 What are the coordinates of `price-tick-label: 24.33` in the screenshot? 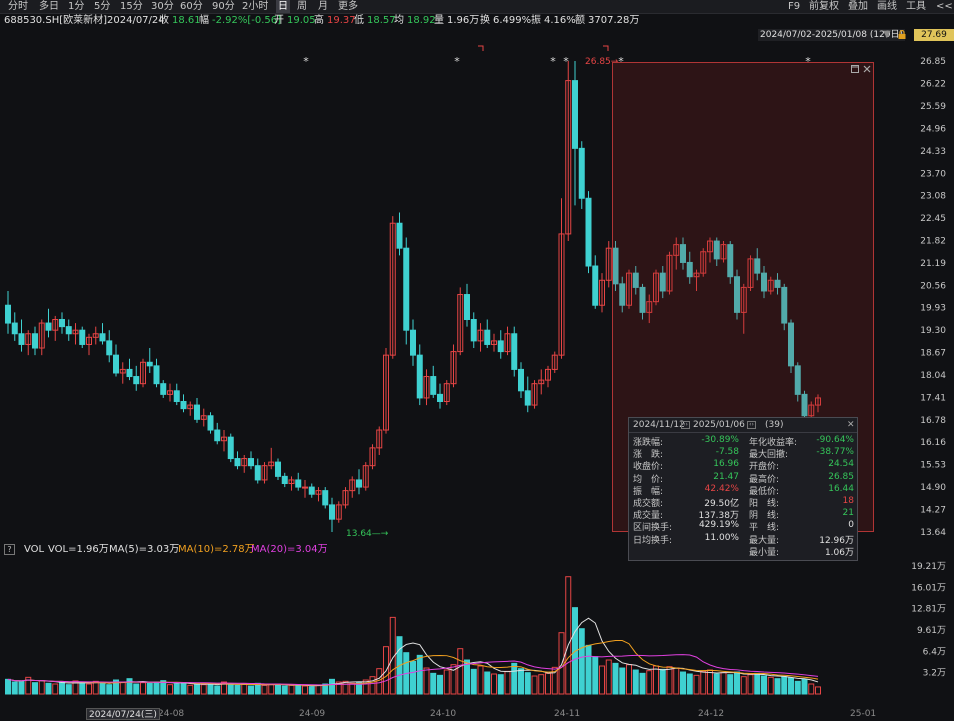 It's located at (933, 152).